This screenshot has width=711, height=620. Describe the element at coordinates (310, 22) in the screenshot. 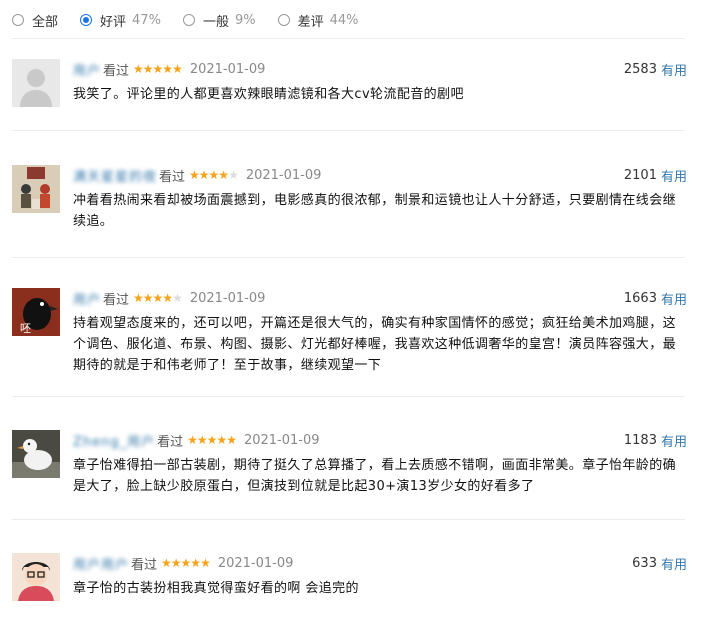

I see `filter-negative-label: 差评` at that location.